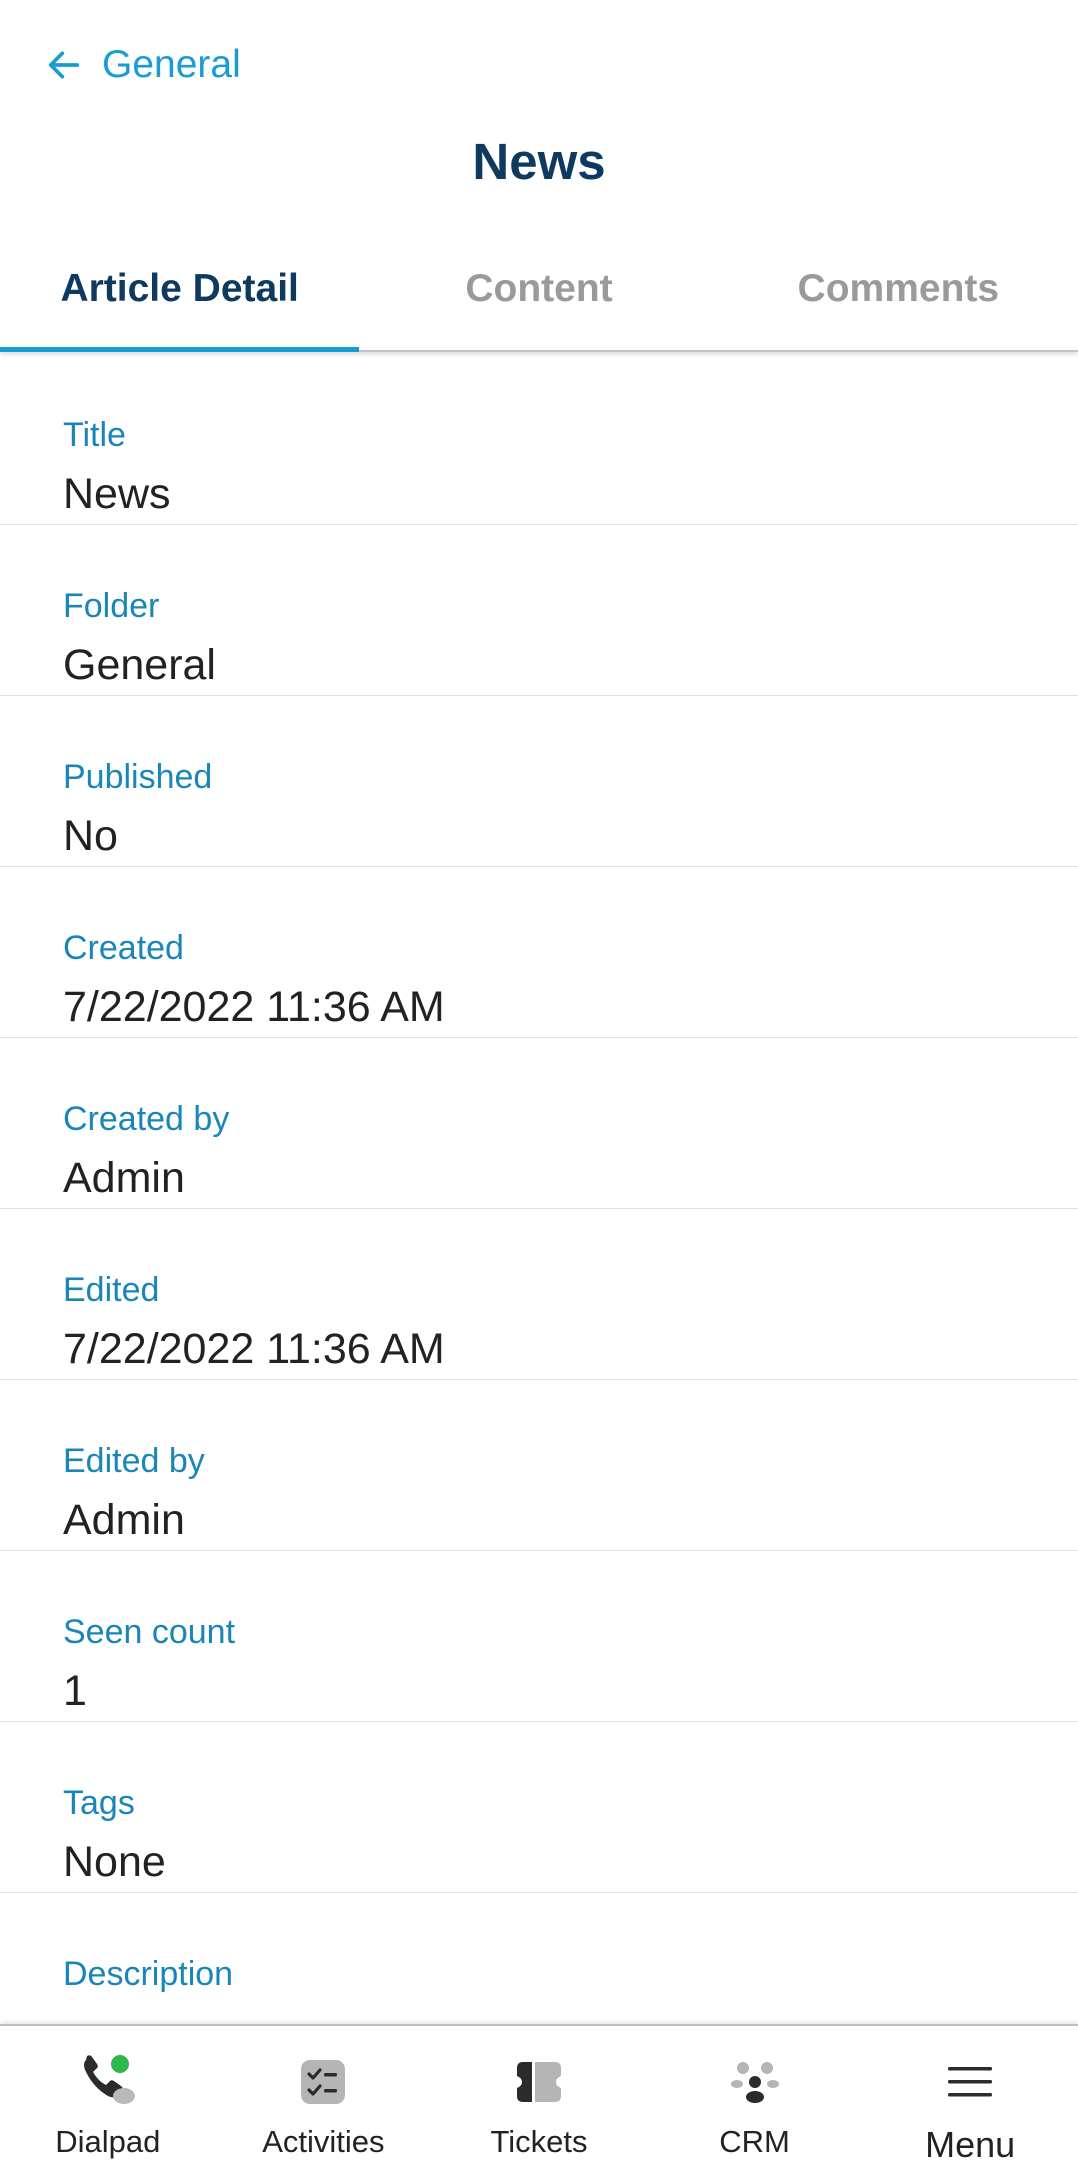  What do you see at coordinates (539, 1123) in the screenshot?
I see `field-created-by: Created by Admin` at bounding box center [539, 1123].